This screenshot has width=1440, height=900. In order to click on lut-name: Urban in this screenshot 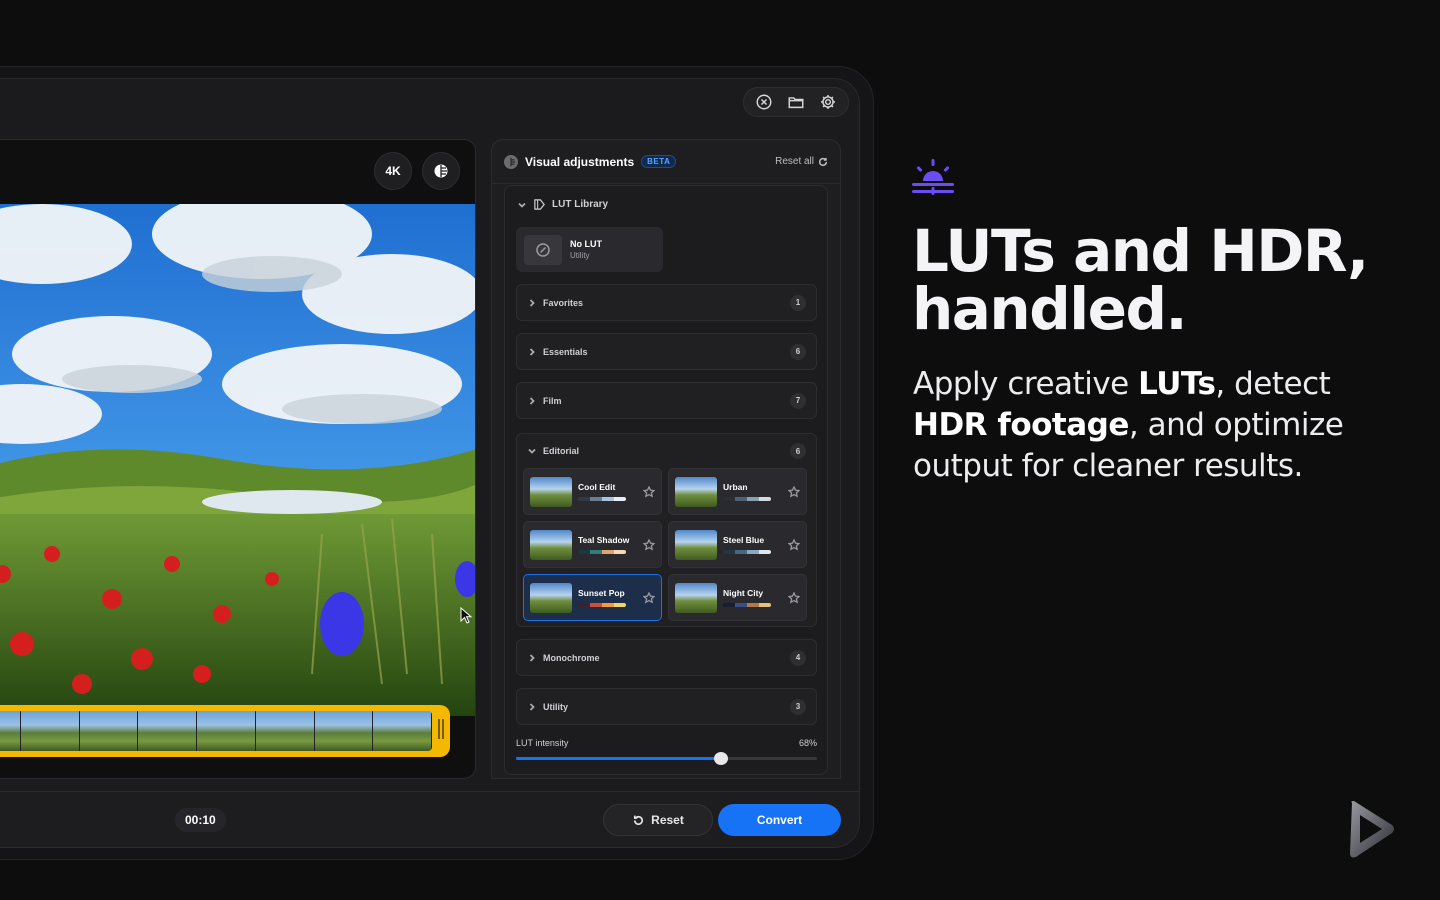, I will do `click(735, 487)`.